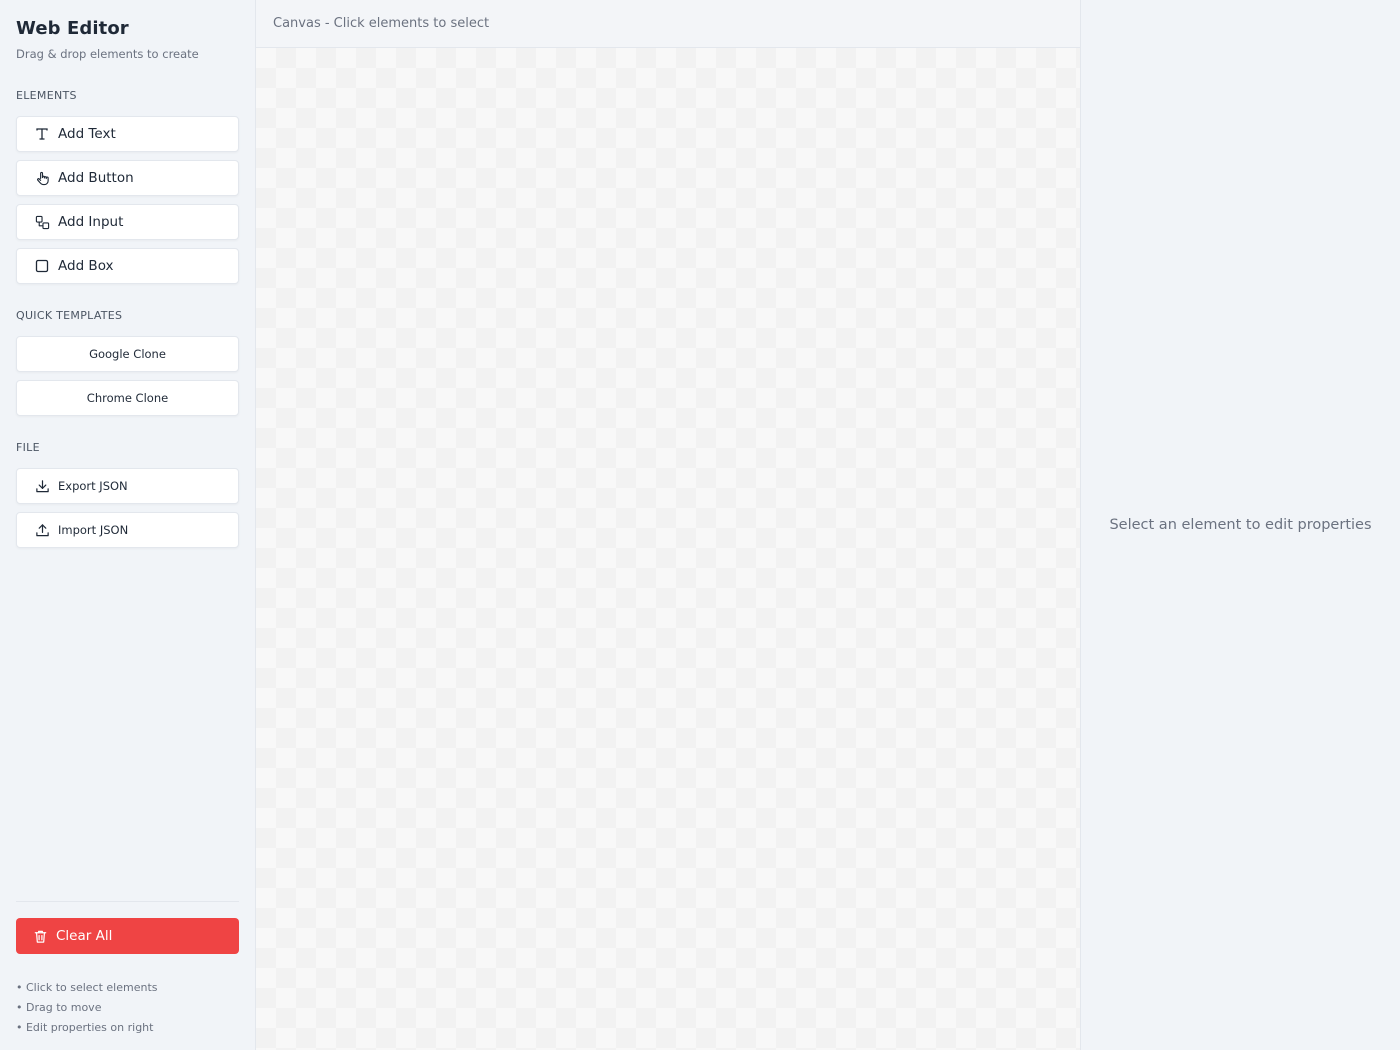  I want to click on app-title: Web Editor, so click(72, 28).